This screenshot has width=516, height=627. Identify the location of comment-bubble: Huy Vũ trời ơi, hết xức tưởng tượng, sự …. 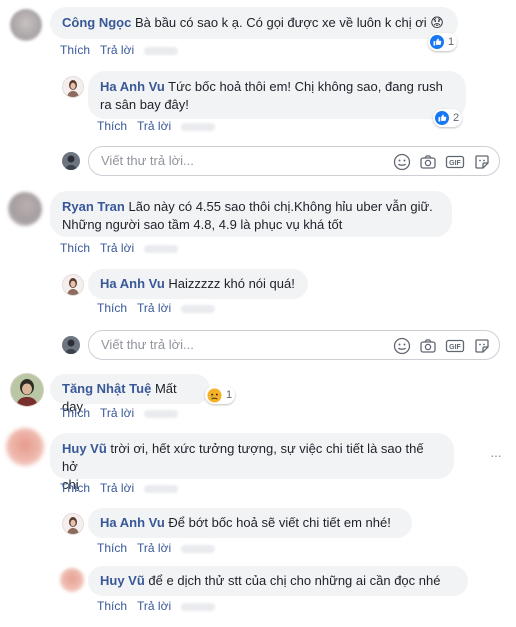
(252, 462).